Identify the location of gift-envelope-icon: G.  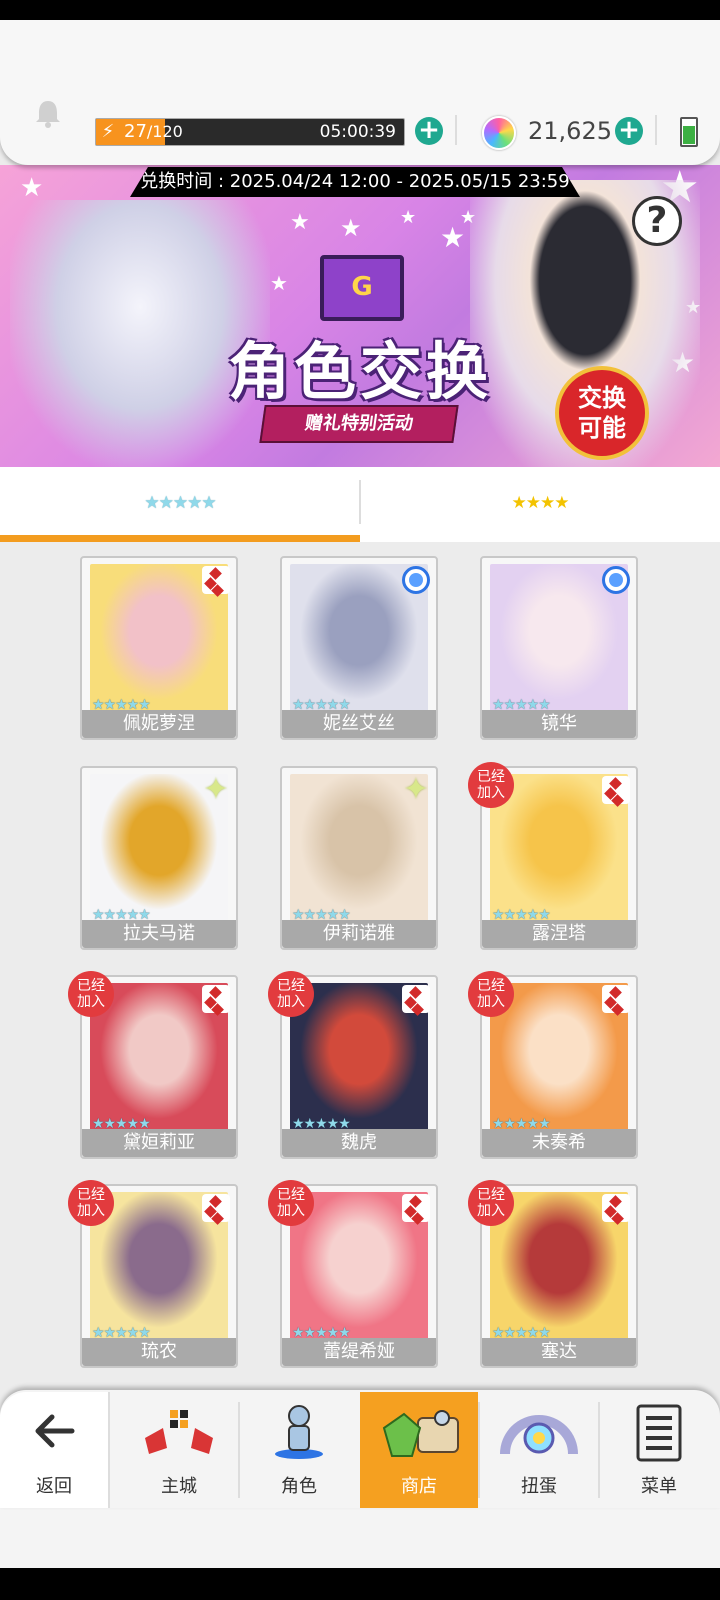
(362, 288).